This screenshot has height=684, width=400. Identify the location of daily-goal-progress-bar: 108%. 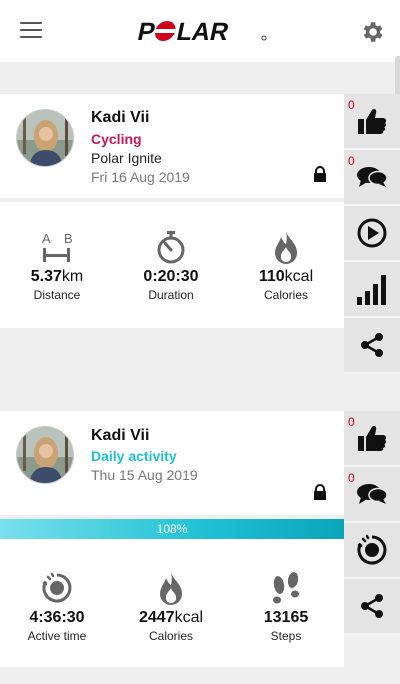
(172, 529).